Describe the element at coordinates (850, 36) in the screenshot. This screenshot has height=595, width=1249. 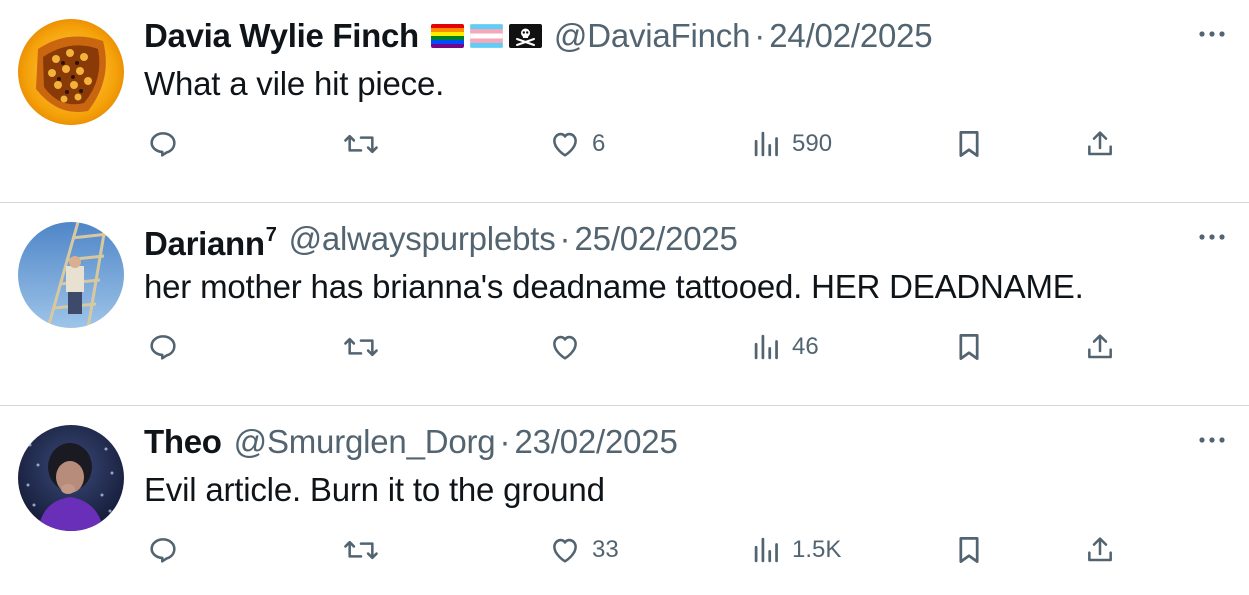
I see `tweet-date: 24/02/2025` at that location.